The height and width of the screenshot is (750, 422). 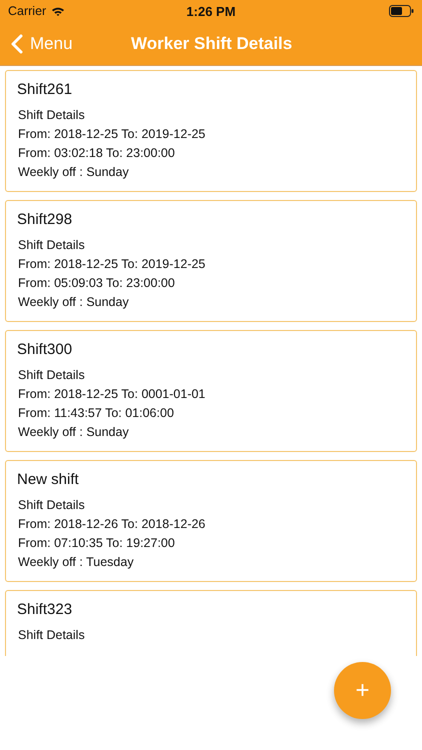 What do you see at coordinates (96, 413) in the screenshot?
I see `shift-detail-line: From: 11:43:57 To: 01:06:00` at bounding box center [96, 413].